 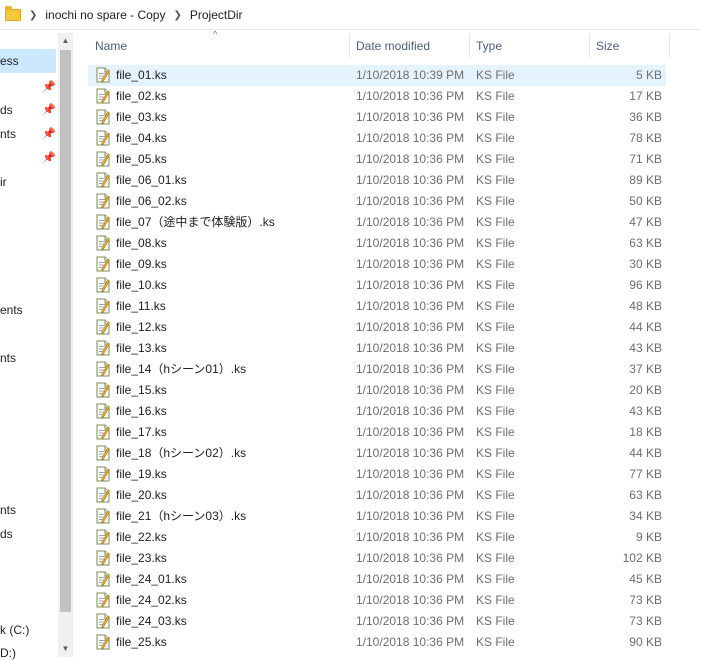 I want to click on file-name: file_02.ks, so click(x=141, y=96).